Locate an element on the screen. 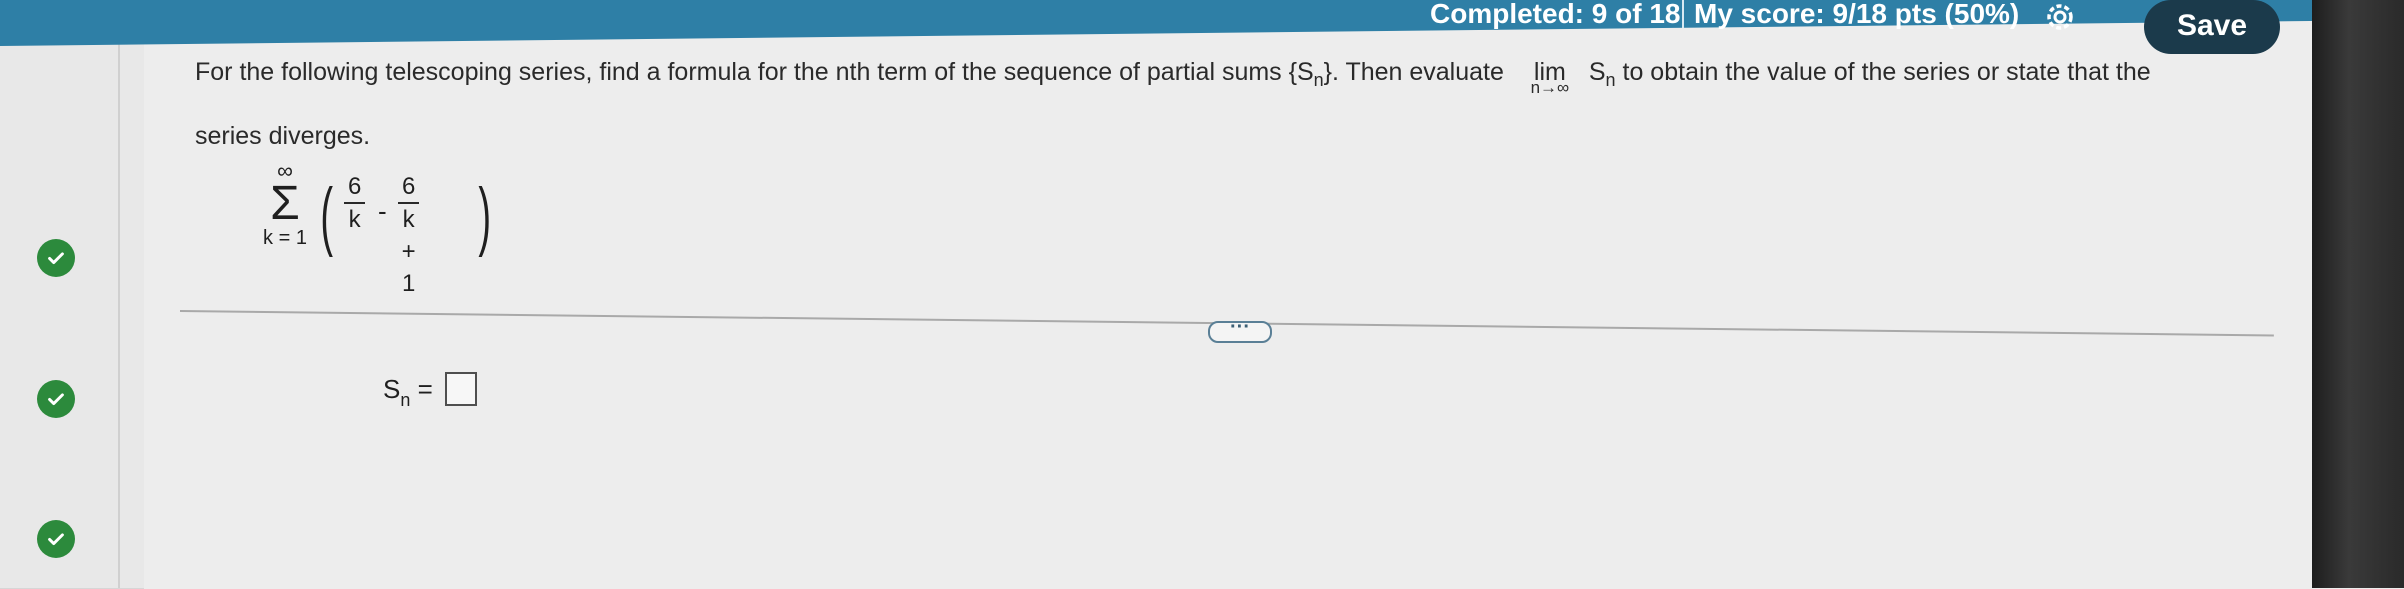 The image size is (2404, 589). minus-sign: - is located at coordinates (382, 211).